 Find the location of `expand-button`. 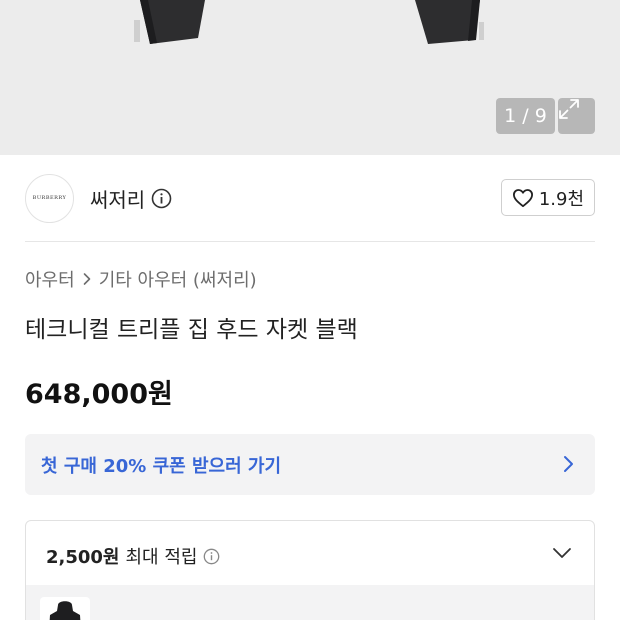

expand-button is located at coordinates (576, 116).